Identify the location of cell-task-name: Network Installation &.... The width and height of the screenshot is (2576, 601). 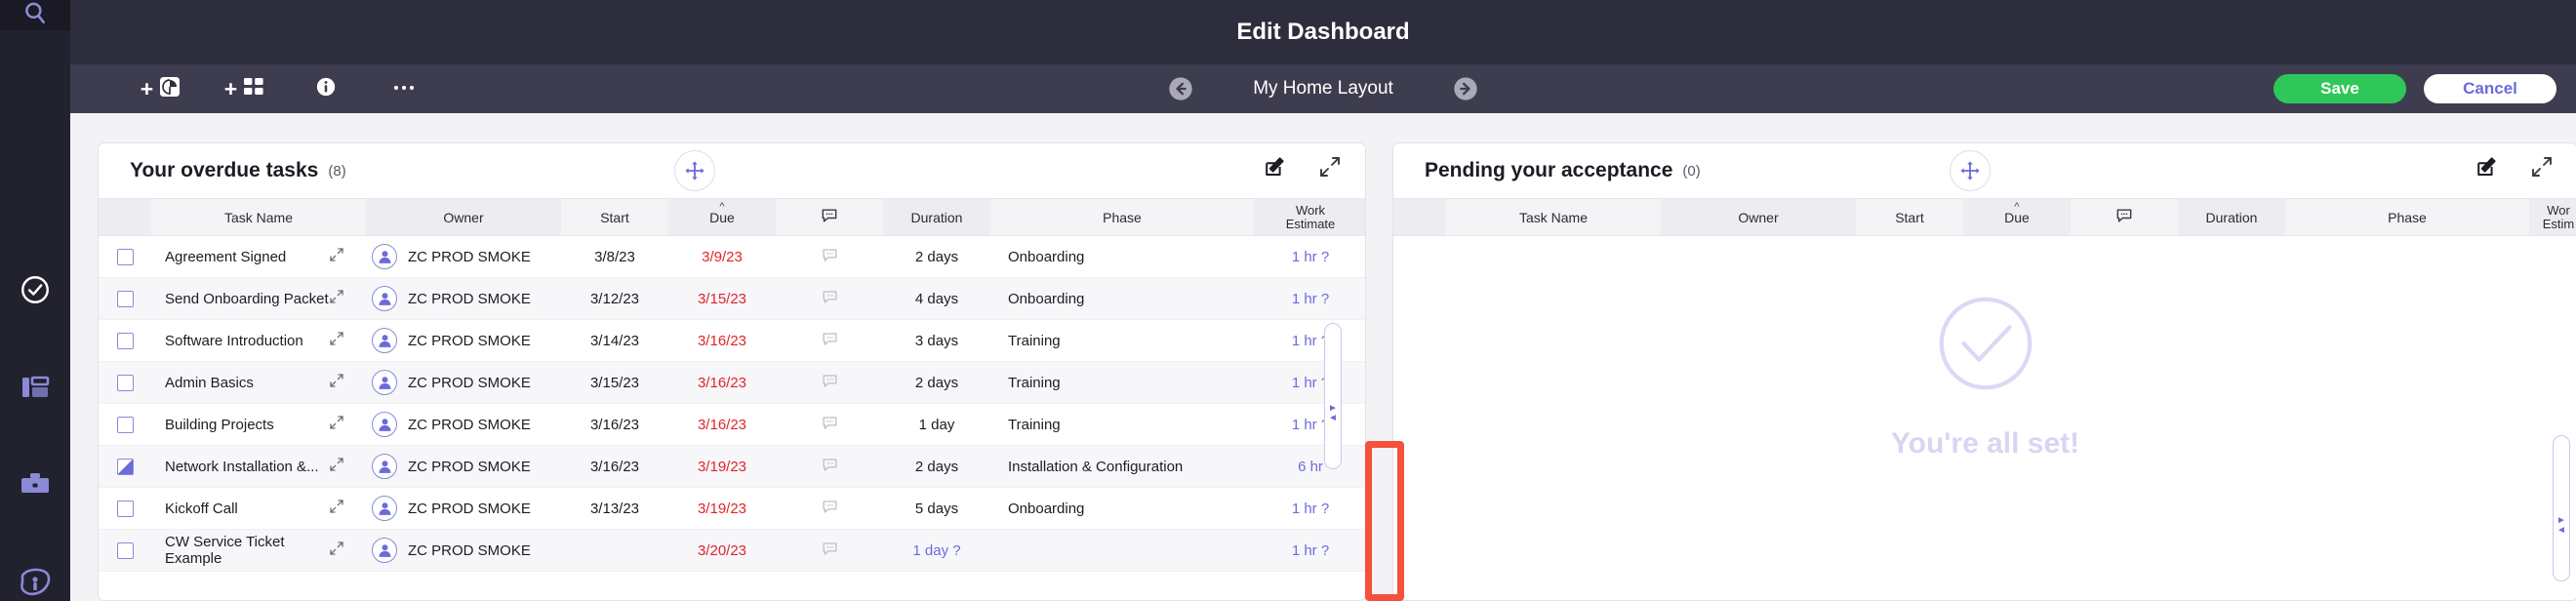
(258, 466).